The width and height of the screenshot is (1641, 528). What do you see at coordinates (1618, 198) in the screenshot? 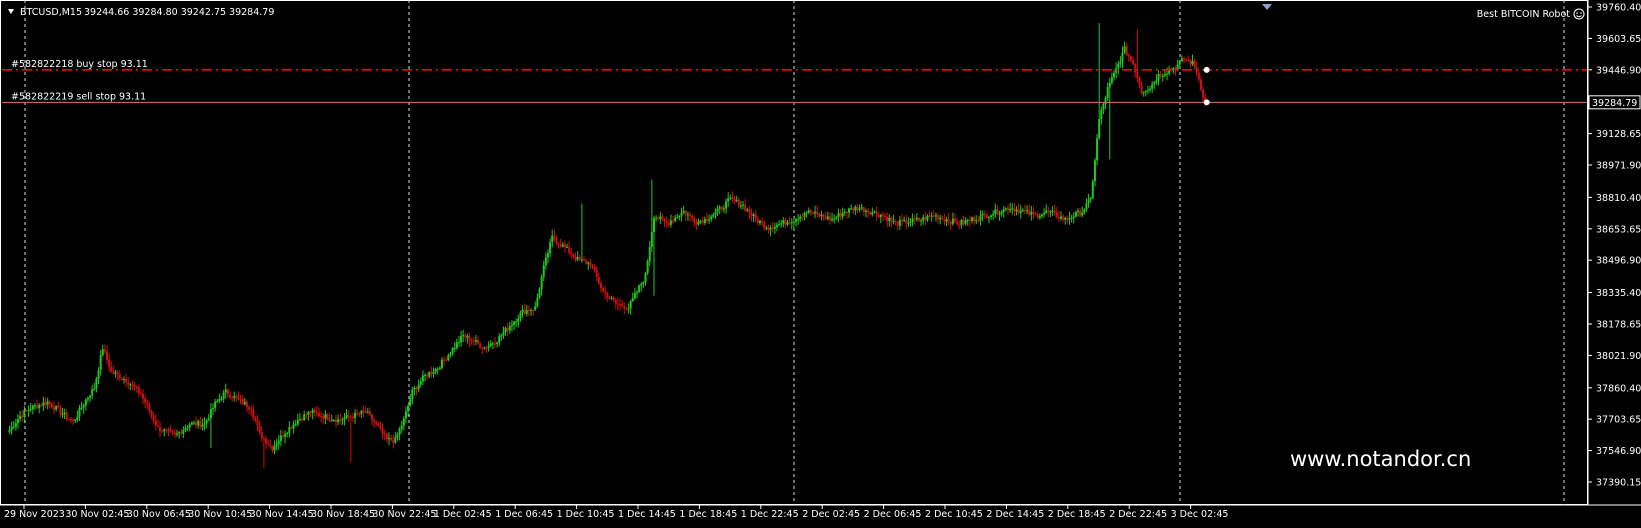
I see `price-tick-label: 38810.40` at bounding box center [1618, 198].